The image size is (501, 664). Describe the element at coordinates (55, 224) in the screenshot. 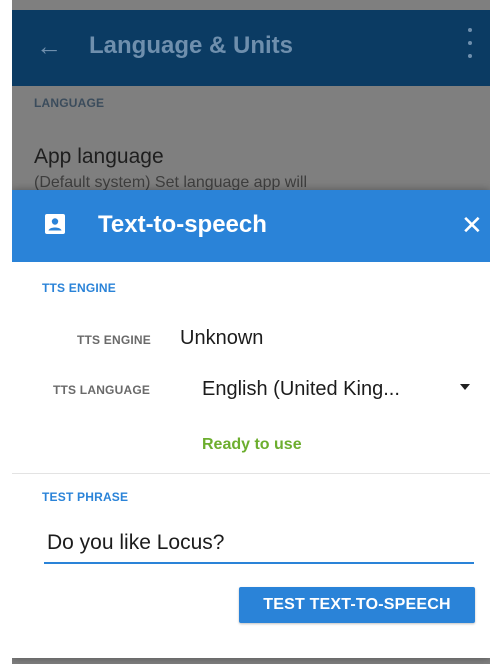

I see `person-card-icon` at that location.